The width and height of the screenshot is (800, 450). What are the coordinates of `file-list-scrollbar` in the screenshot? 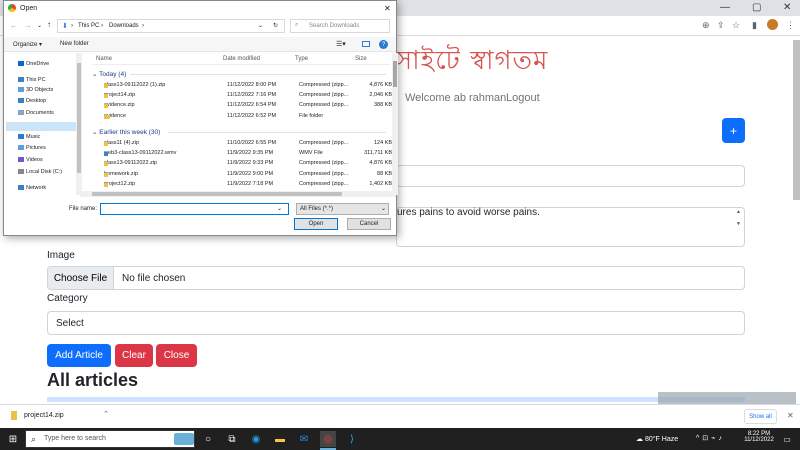 It's located at (395, 124).